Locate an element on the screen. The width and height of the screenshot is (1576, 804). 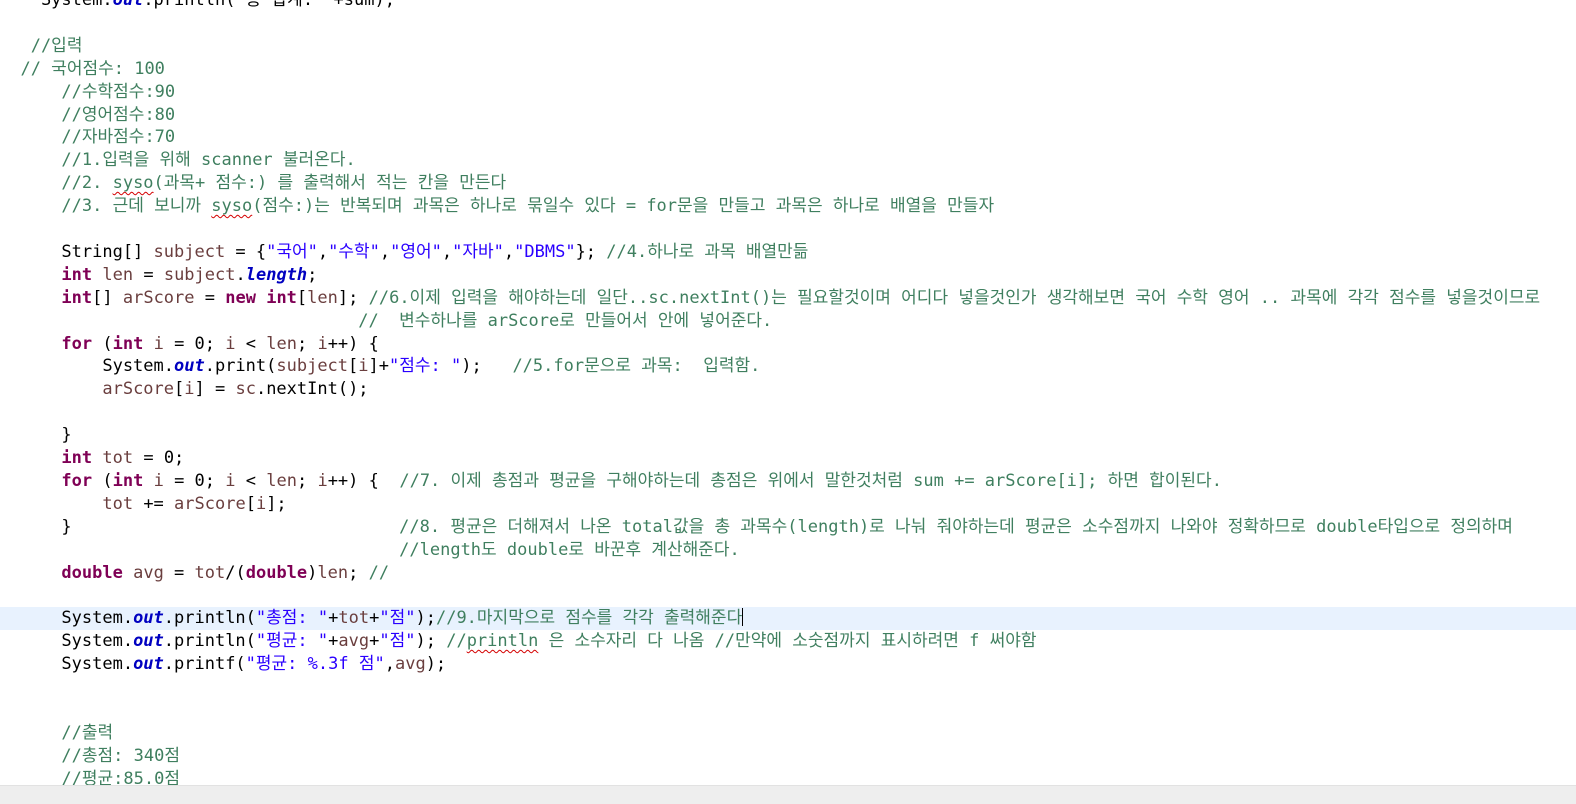
code-line: //2. syso(과목+ 점수:) 를 출력해서 적는 칸을 만든다 is located at coordinates (788, 183).